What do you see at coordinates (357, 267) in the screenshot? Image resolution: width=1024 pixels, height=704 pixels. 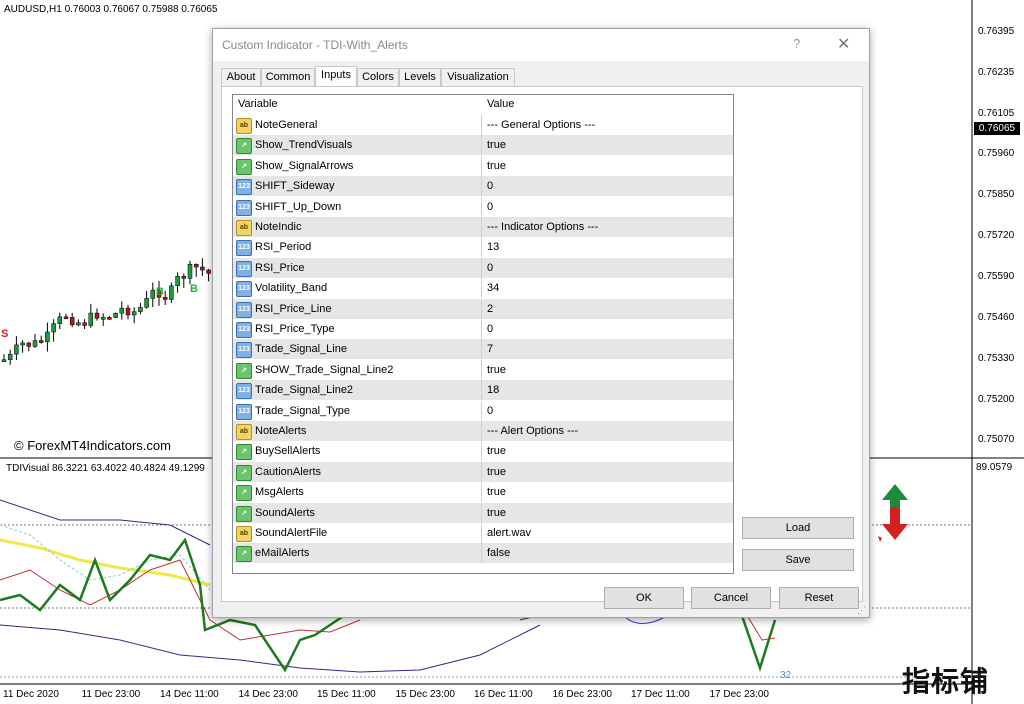 I see `variable-cell: 123 RSI_Price` at bounding box center [357, 267].